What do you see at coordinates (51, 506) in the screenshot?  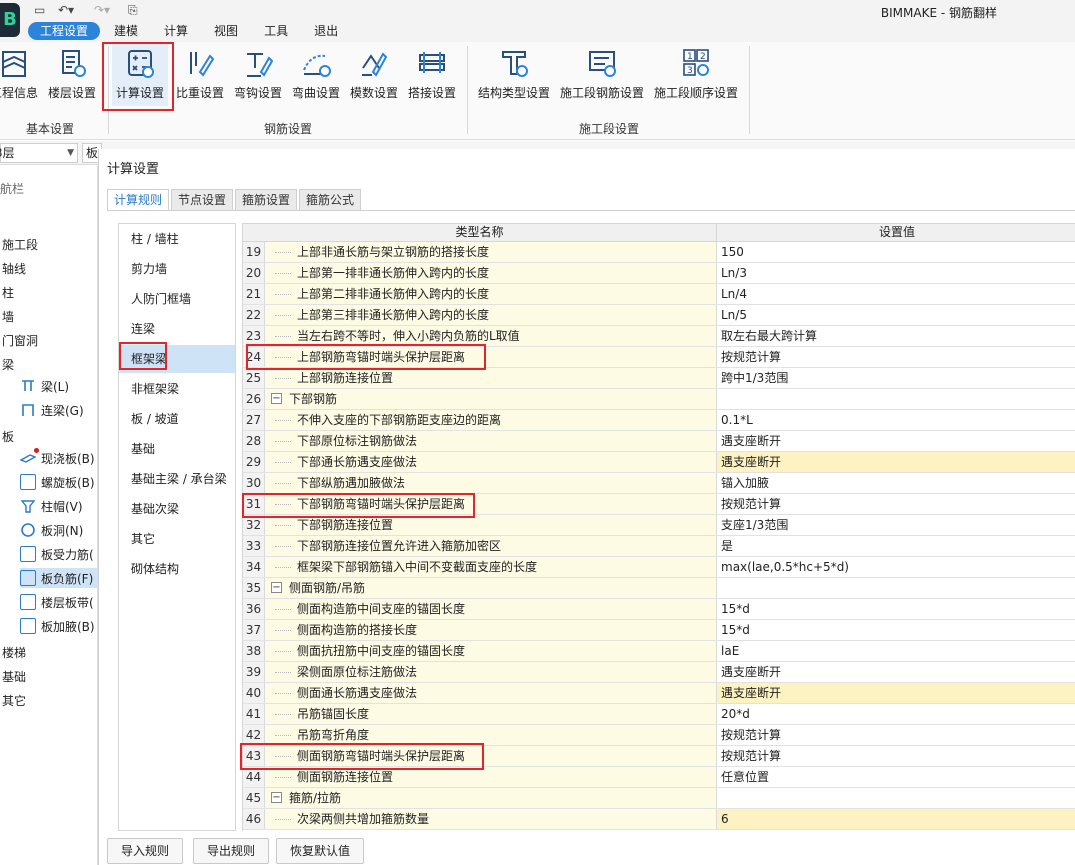 I see `nav-item-column-cap: 柱帽(V)` at bounding box center [51, 506].